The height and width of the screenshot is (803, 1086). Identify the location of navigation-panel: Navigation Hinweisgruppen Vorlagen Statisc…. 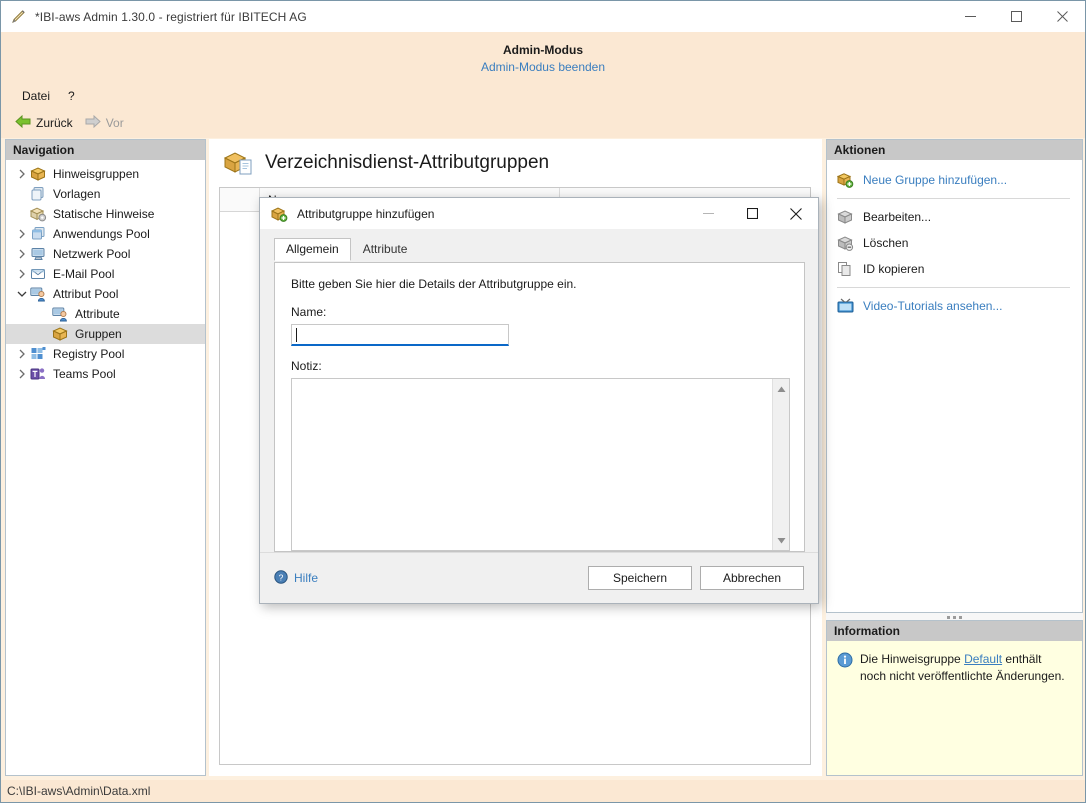
(105, 457).